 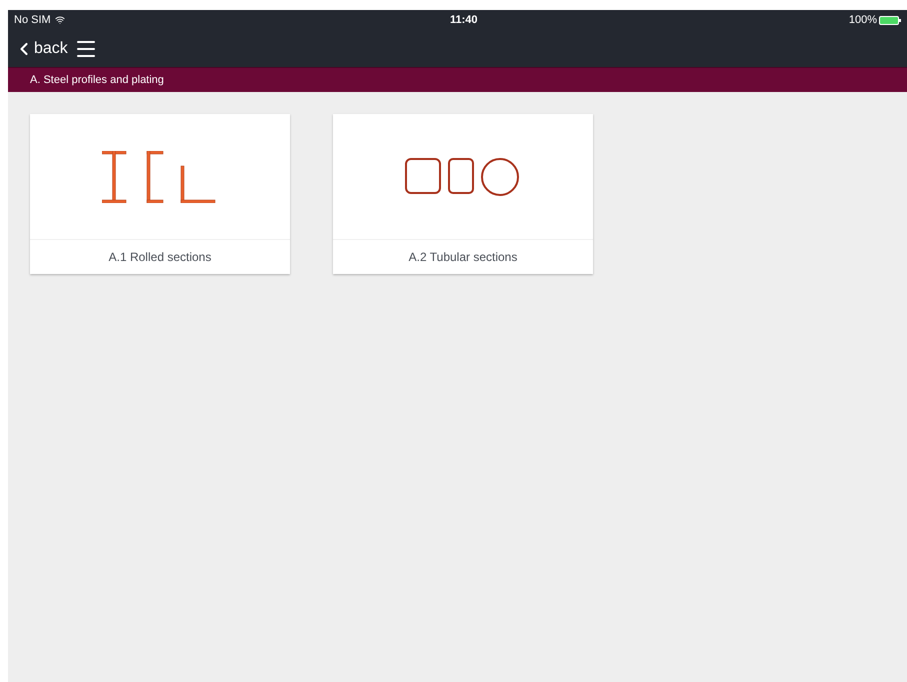 I want to click on section-card: A.2 Tubular sections, so click(x=463, y=194).